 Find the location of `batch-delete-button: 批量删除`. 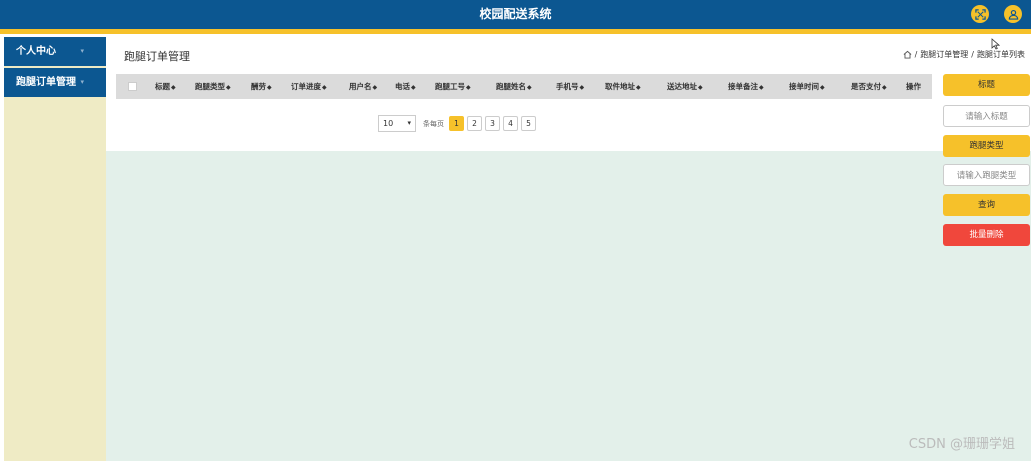

batch-delete-button: 批量删除 is located at coordinates (986, 235).